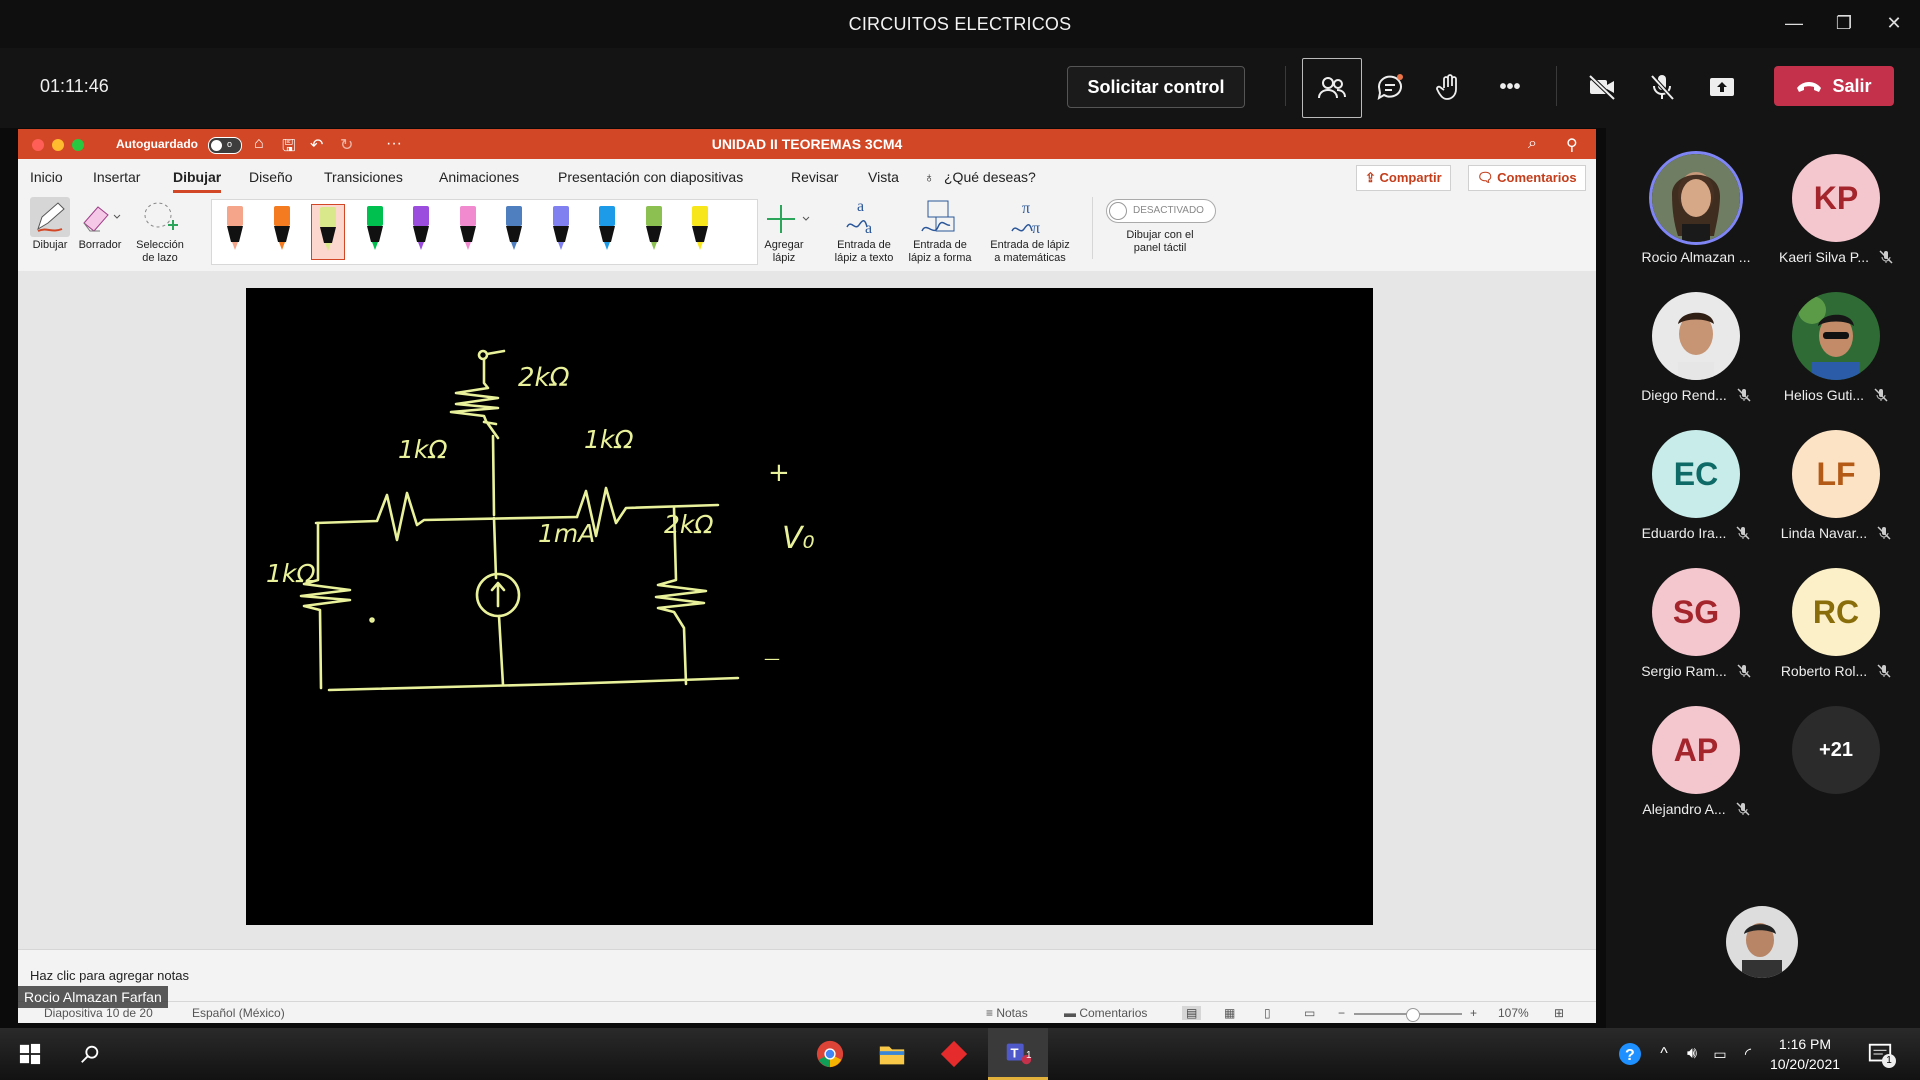  Describe the element at coordinates (990, 177) in the screenshot. I see `tell-me-search: ¿Qué deseas?` at that location.